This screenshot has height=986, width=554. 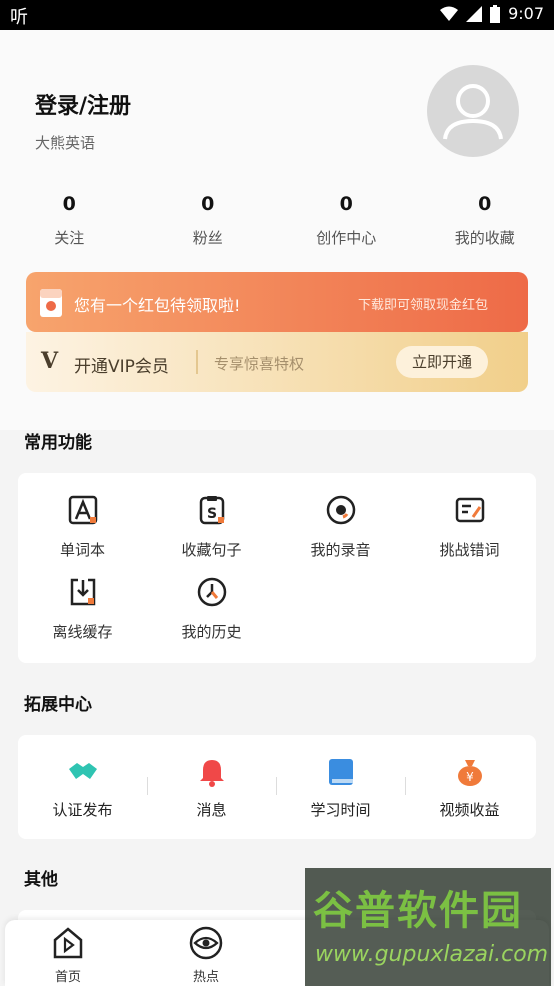 I want to click on login-register-link: 登录/注册, so click(x=83, y=104).